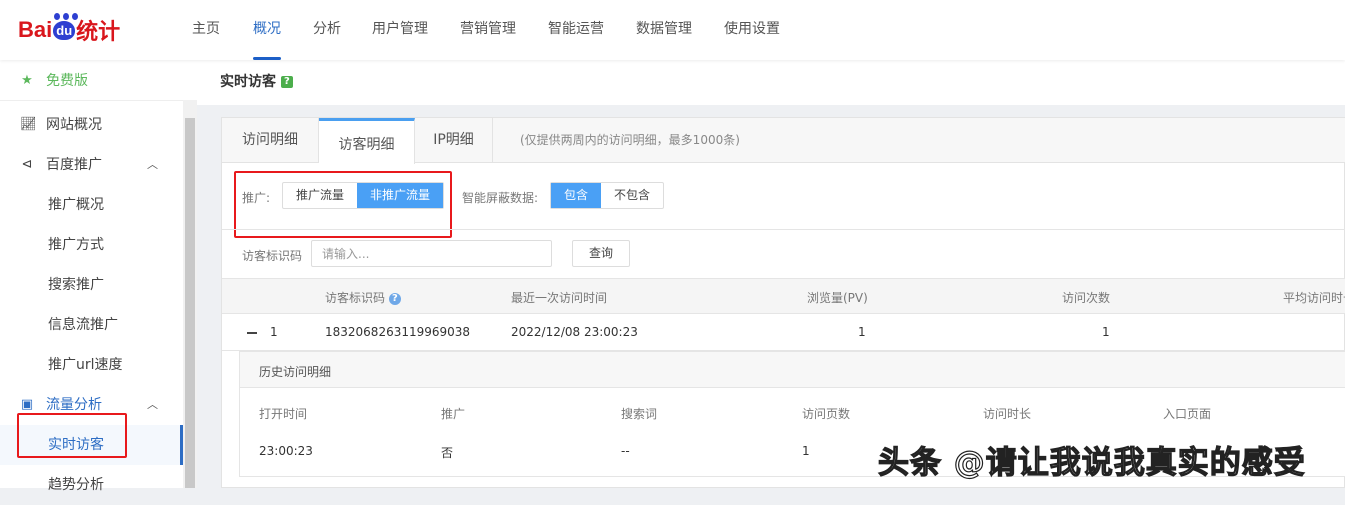 The width and height of the screenshot is (1345, 505). I want to click on sidebar-item-baidu-promo: ⊲ 百度推广 ︿, so click(91, 165).